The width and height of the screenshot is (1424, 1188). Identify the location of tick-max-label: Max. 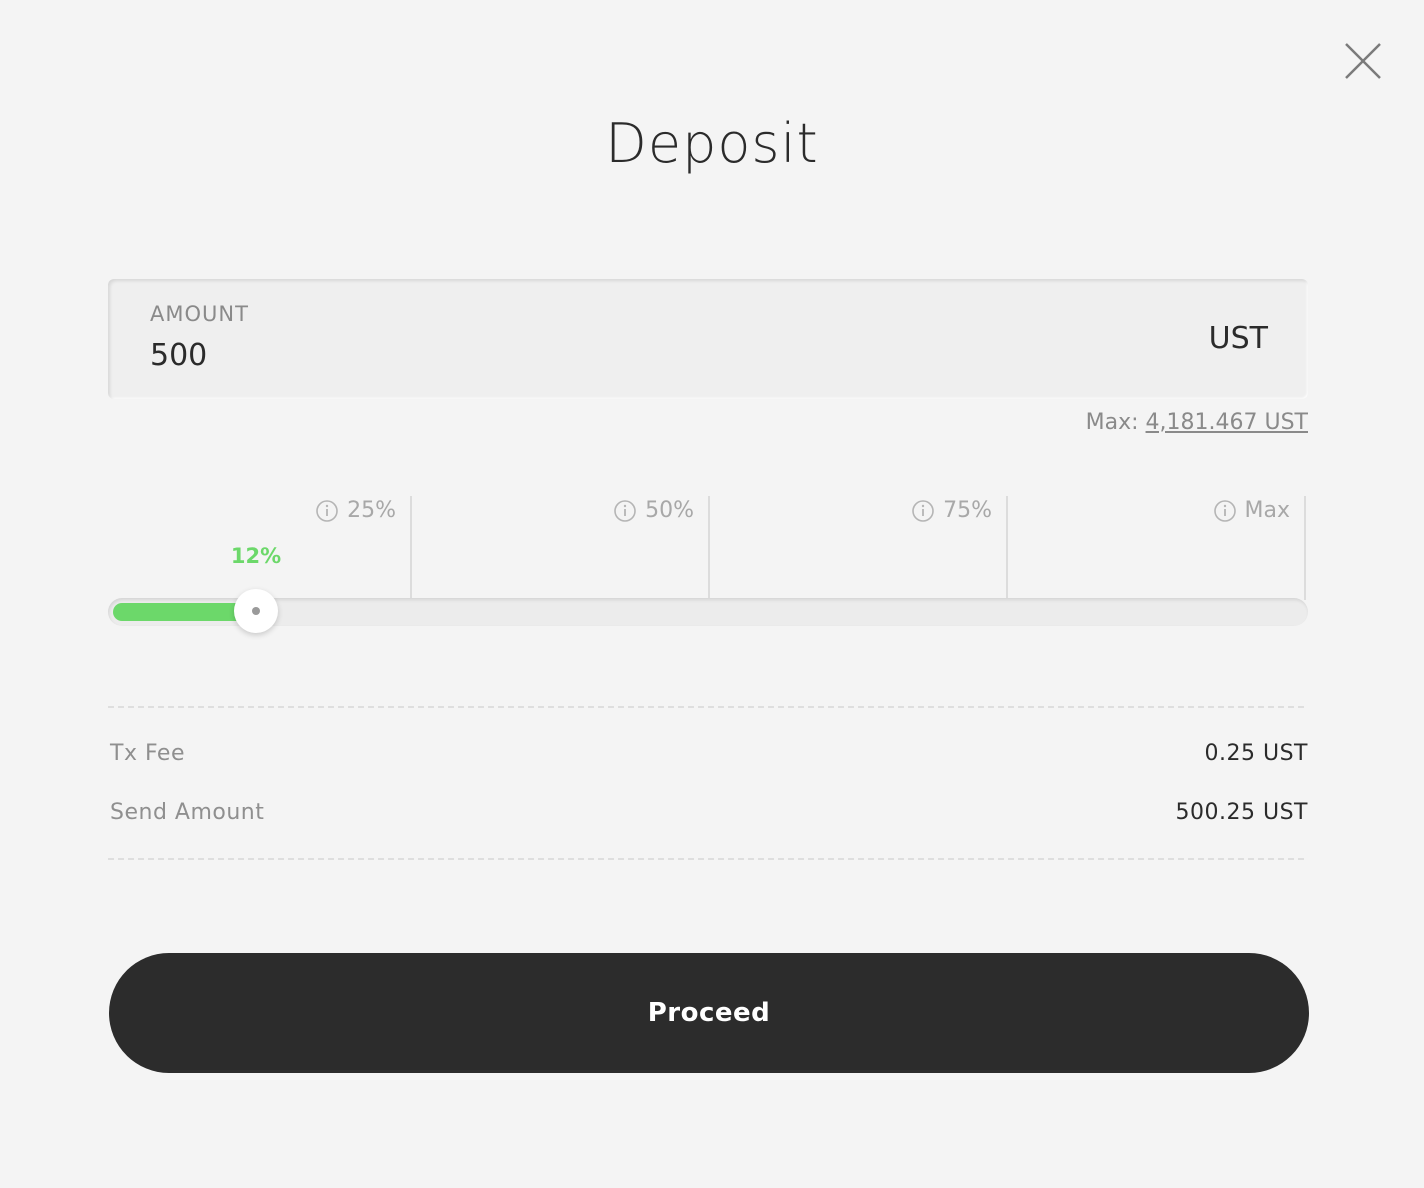
(1251, 510).